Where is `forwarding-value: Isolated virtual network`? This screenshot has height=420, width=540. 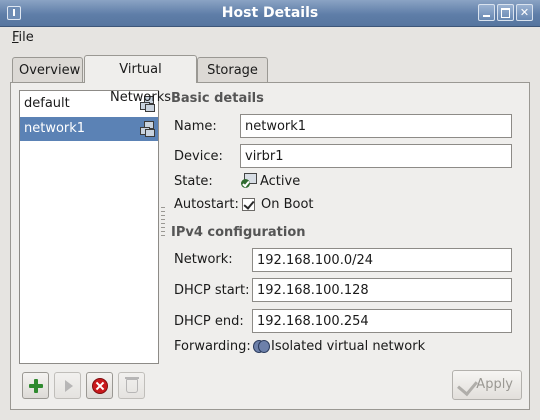
forwarding-value: Isolated virtual network is located at coordinates (348, 346).